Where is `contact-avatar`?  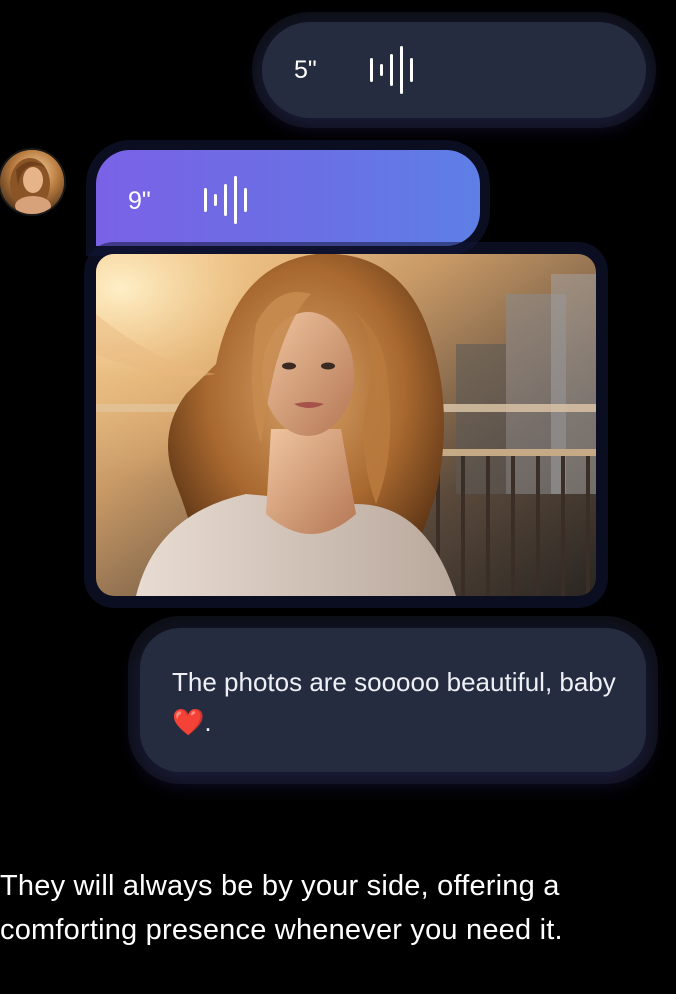
contact-avatar is located at coordinates (32, 182).